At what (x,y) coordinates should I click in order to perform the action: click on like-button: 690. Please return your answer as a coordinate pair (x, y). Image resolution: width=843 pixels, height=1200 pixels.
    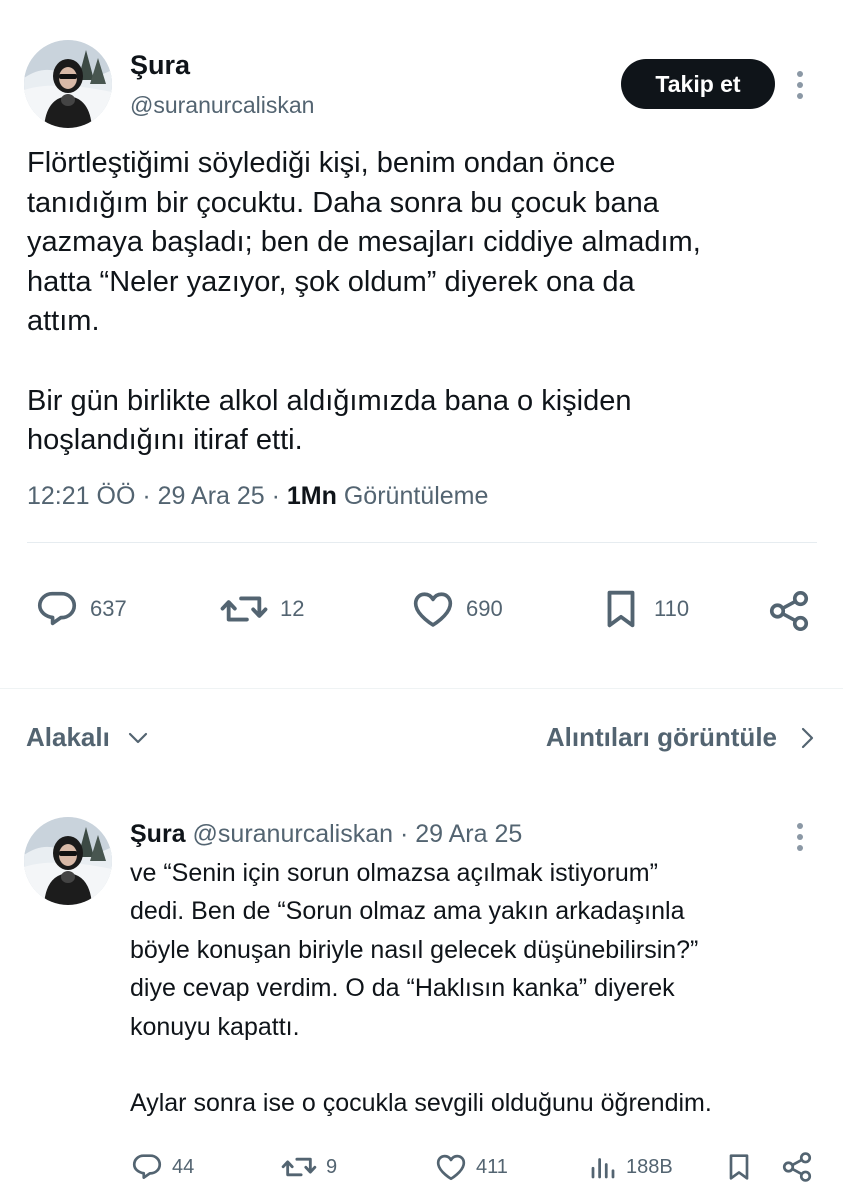
    Looking at the image, I should click on (456, 609).